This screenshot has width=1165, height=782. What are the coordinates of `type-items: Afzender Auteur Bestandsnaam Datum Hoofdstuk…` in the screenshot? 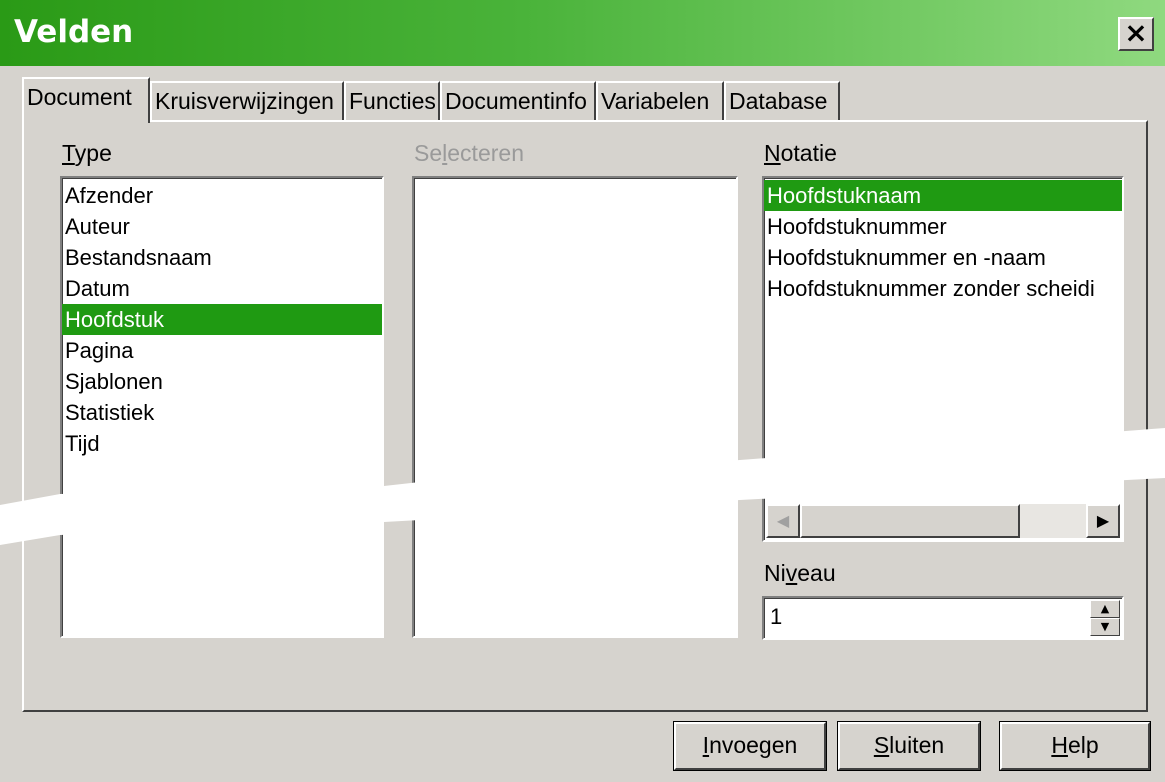 It's located at (222, 318).